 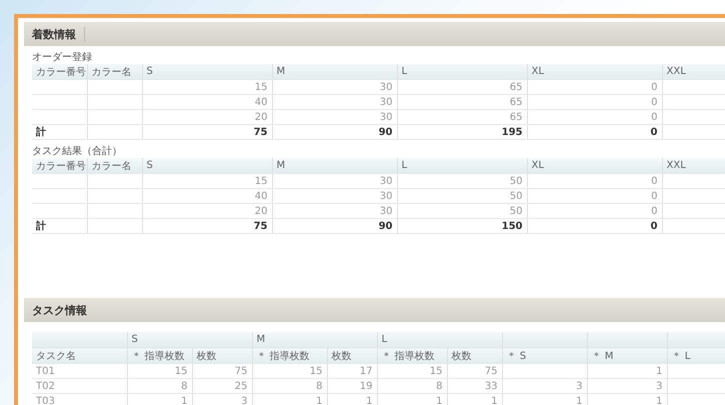 I want to click on column-header: ＊ S, so click(x=545, y=356).